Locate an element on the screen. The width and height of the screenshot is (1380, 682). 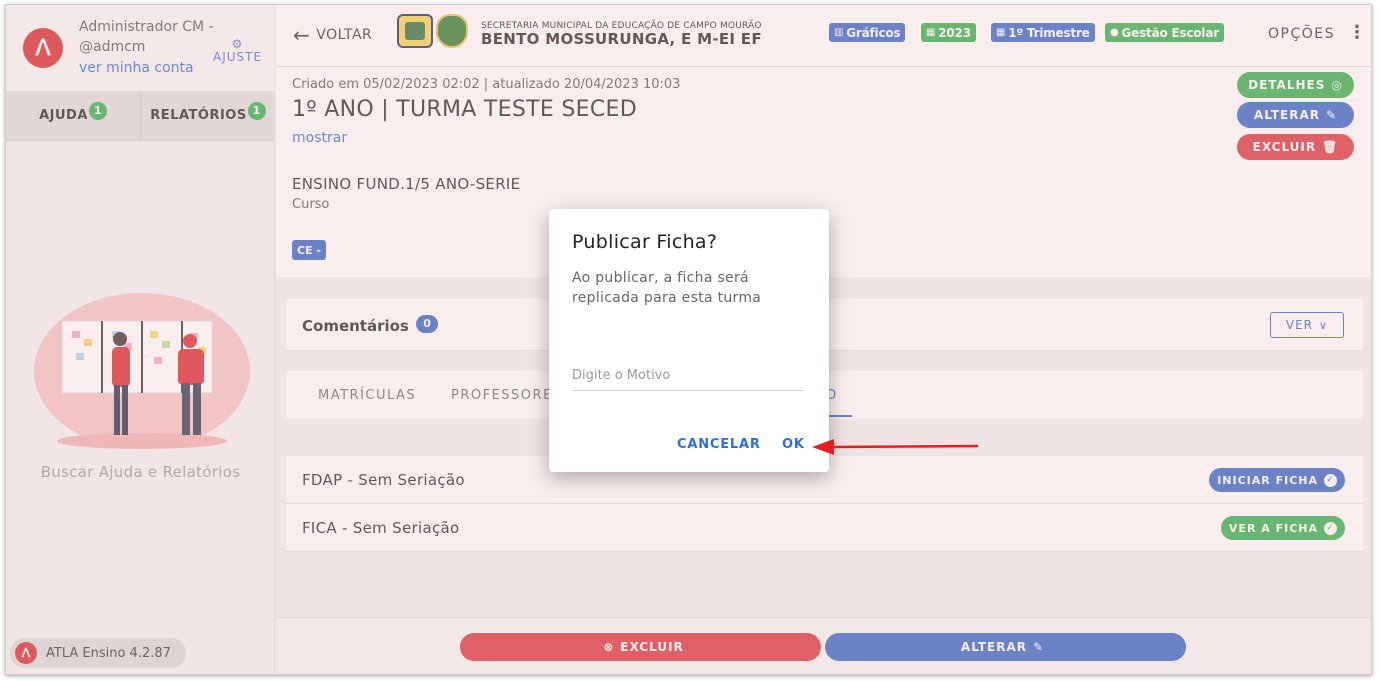
motivo-input is located at coordinates (688, 376).